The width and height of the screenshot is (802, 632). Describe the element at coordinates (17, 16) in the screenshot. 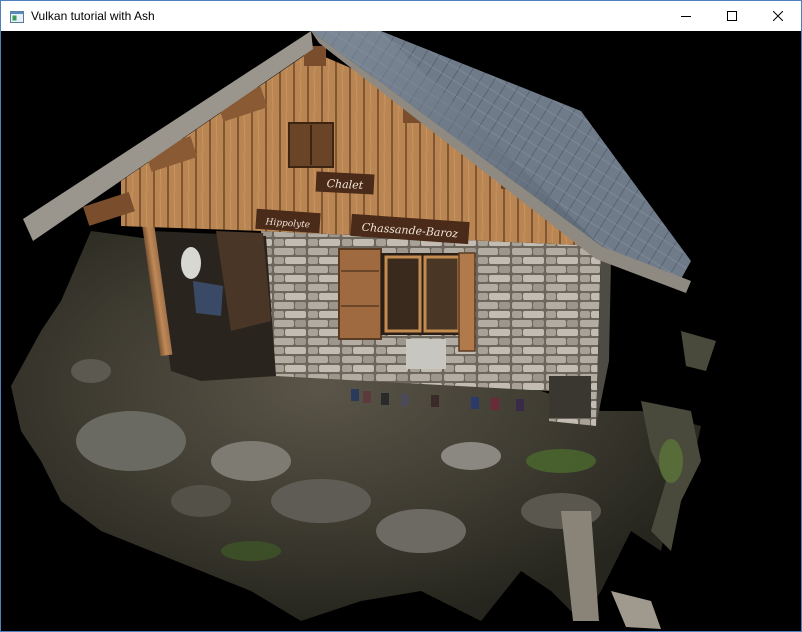

I see `window-app-icon` at that location.